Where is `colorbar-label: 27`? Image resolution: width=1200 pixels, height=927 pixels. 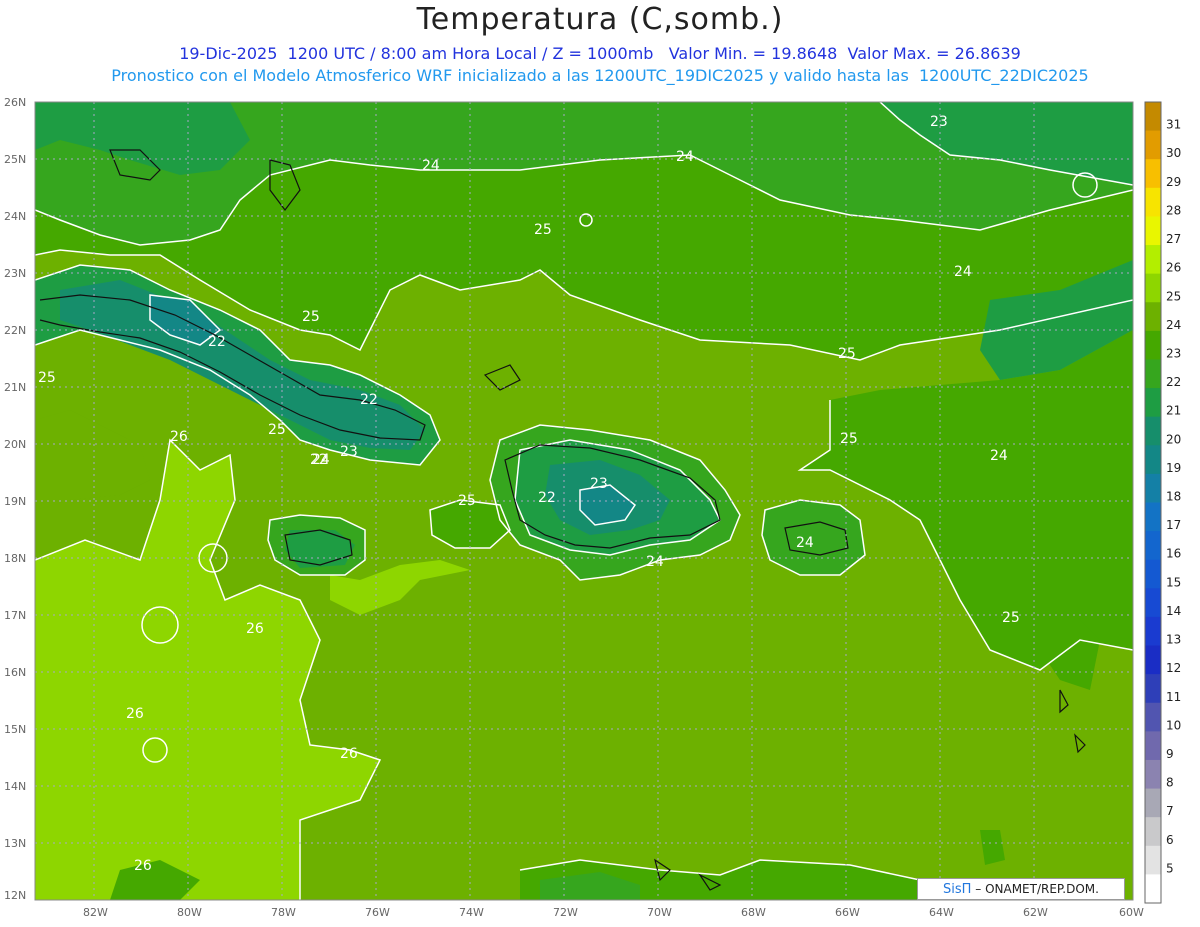
colorbar-label: 27 is located at coordinates (1173, 239).